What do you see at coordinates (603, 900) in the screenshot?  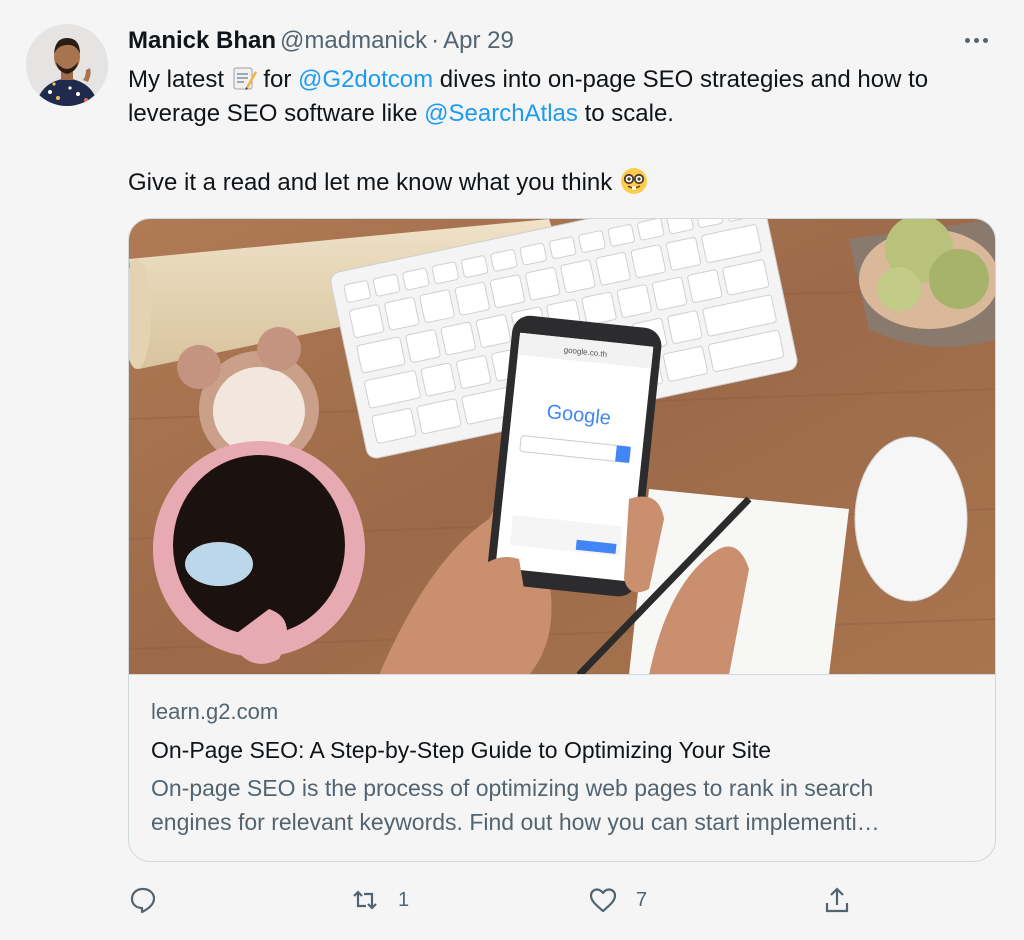 I see `heart-icon` at bounding box center [603, 900].